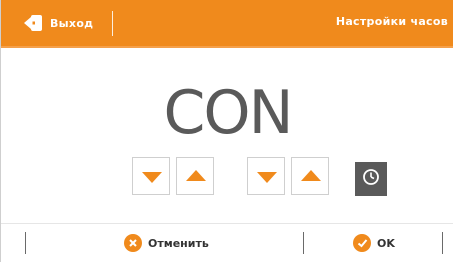  What do you see at coordinates (72, 23) in the screenshot?
I see `exit-label: Выход` at bounding box center [72, 23].